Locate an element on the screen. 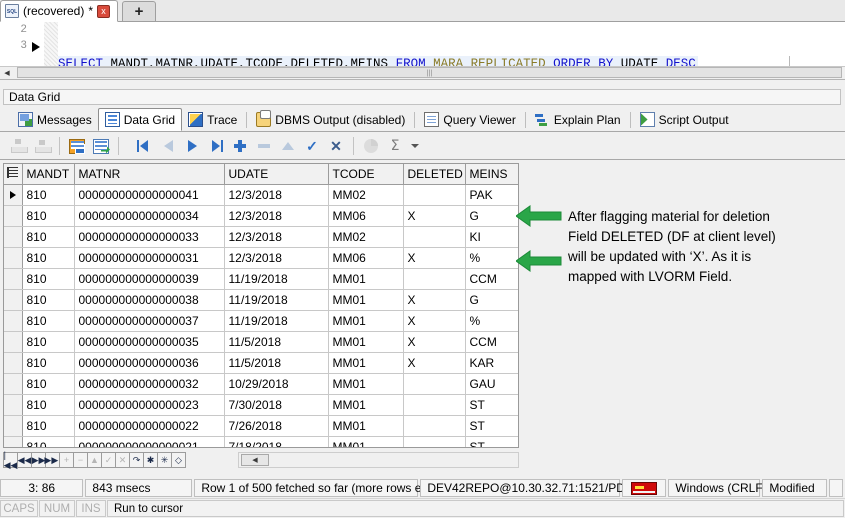  cell-udate: 7/26/2018 is located at coordinates (276, 426).